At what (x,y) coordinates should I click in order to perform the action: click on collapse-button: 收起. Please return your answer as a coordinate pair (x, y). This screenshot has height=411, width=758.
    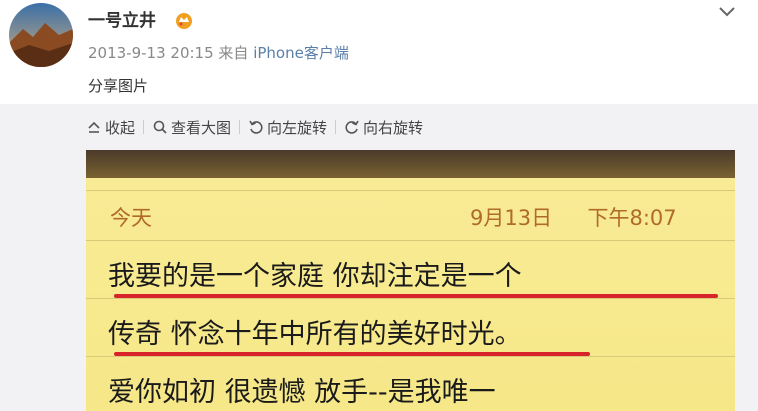
    Looking at the image, I should click on (110, 127).